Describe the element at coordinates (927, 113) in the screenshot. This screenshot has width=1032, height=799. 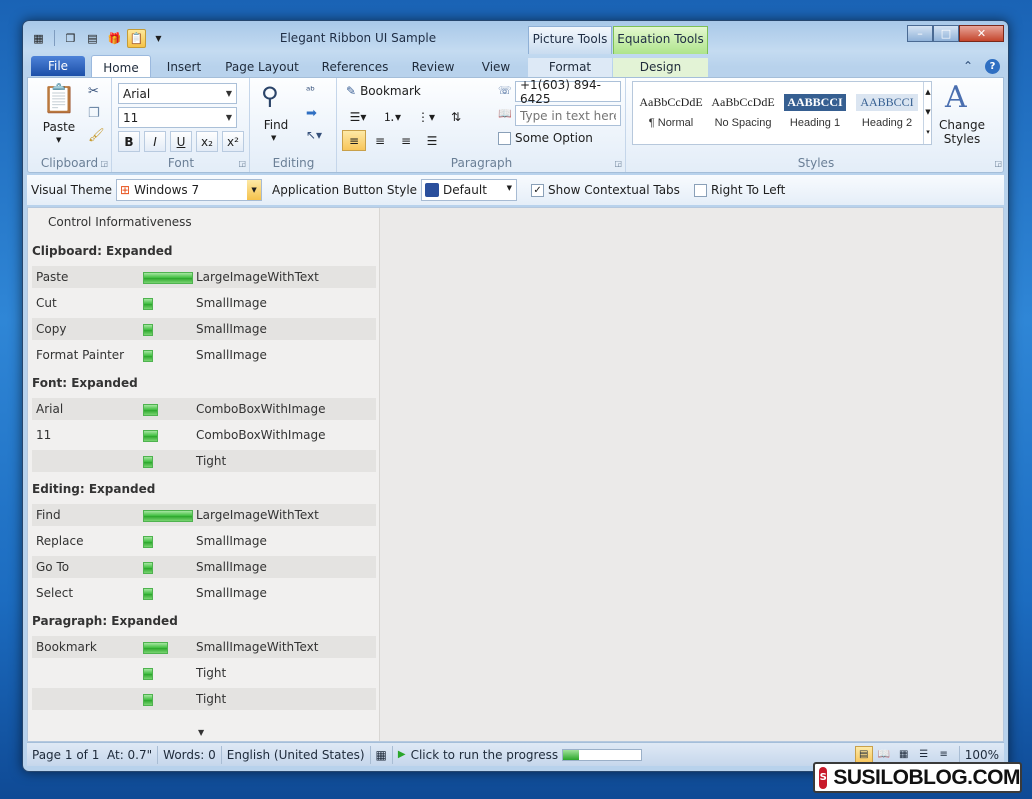
I see `gallery-scroll: ▲ ▼ ▾` at that location.